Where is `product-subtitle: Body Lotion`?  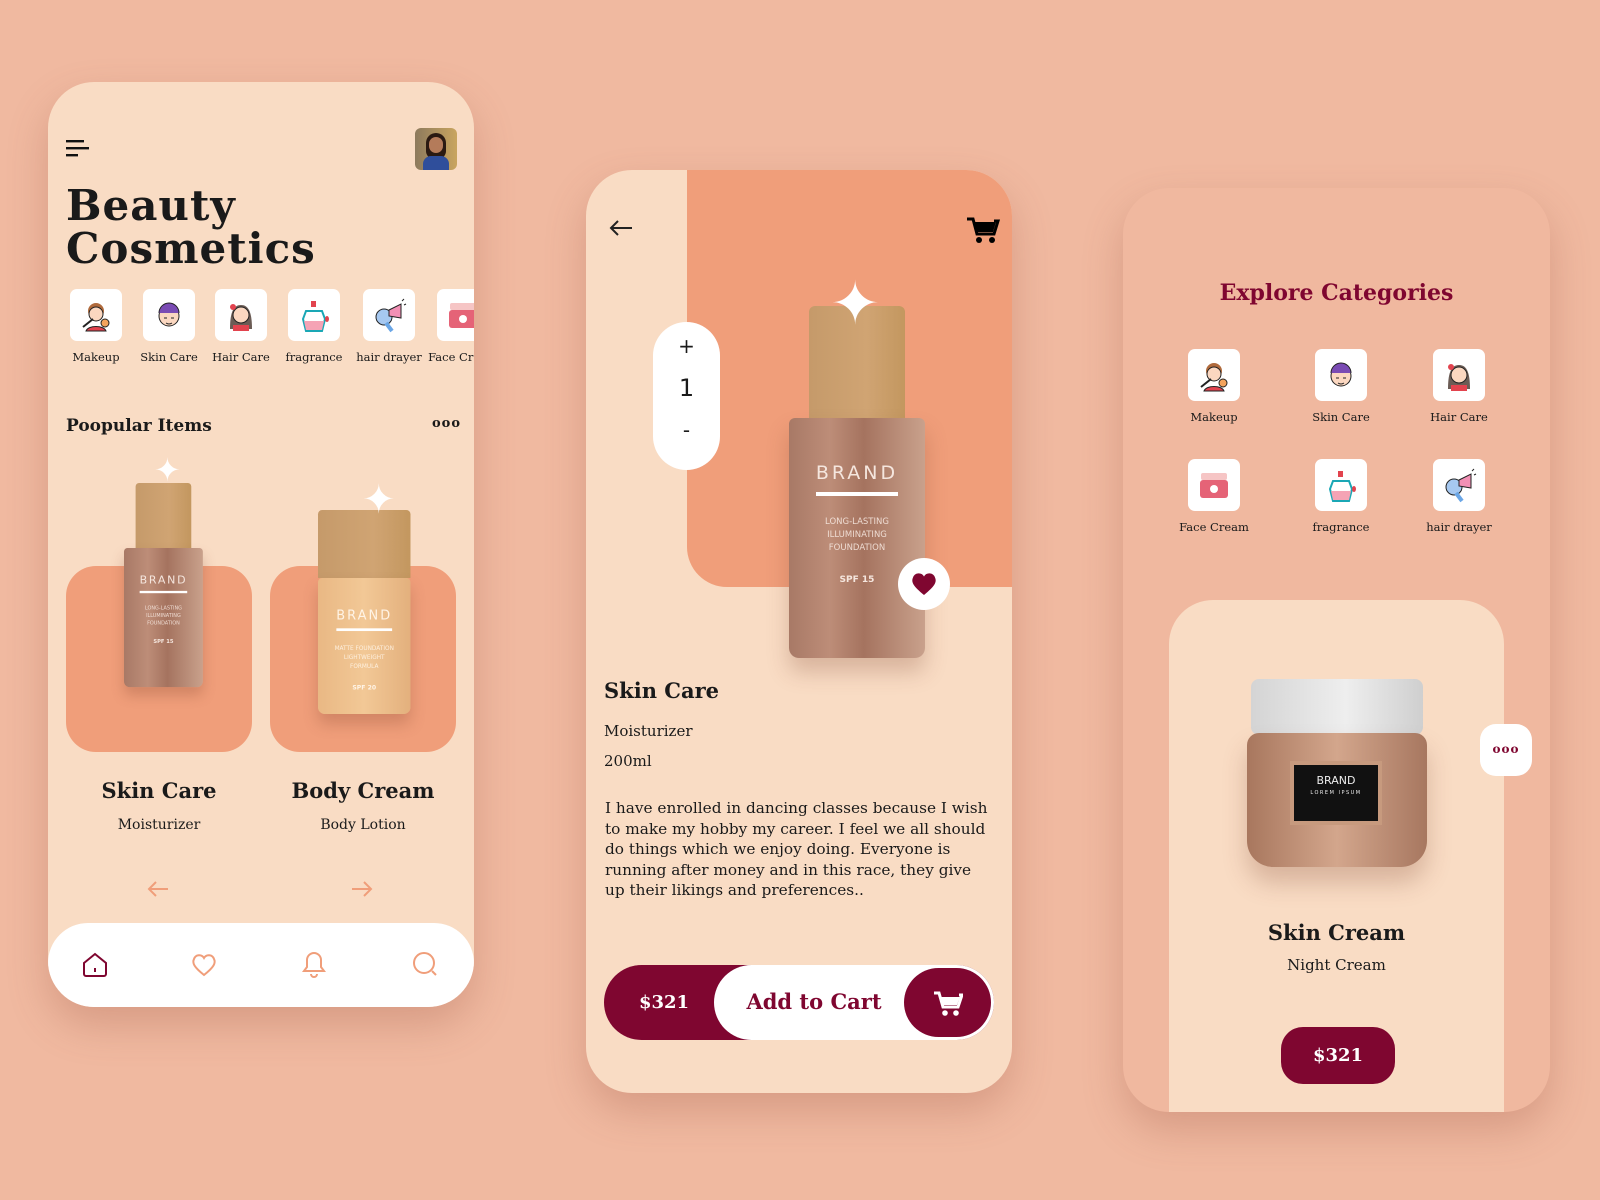 product-subtitle: Body Lotion is located at coordinates (363, 825).